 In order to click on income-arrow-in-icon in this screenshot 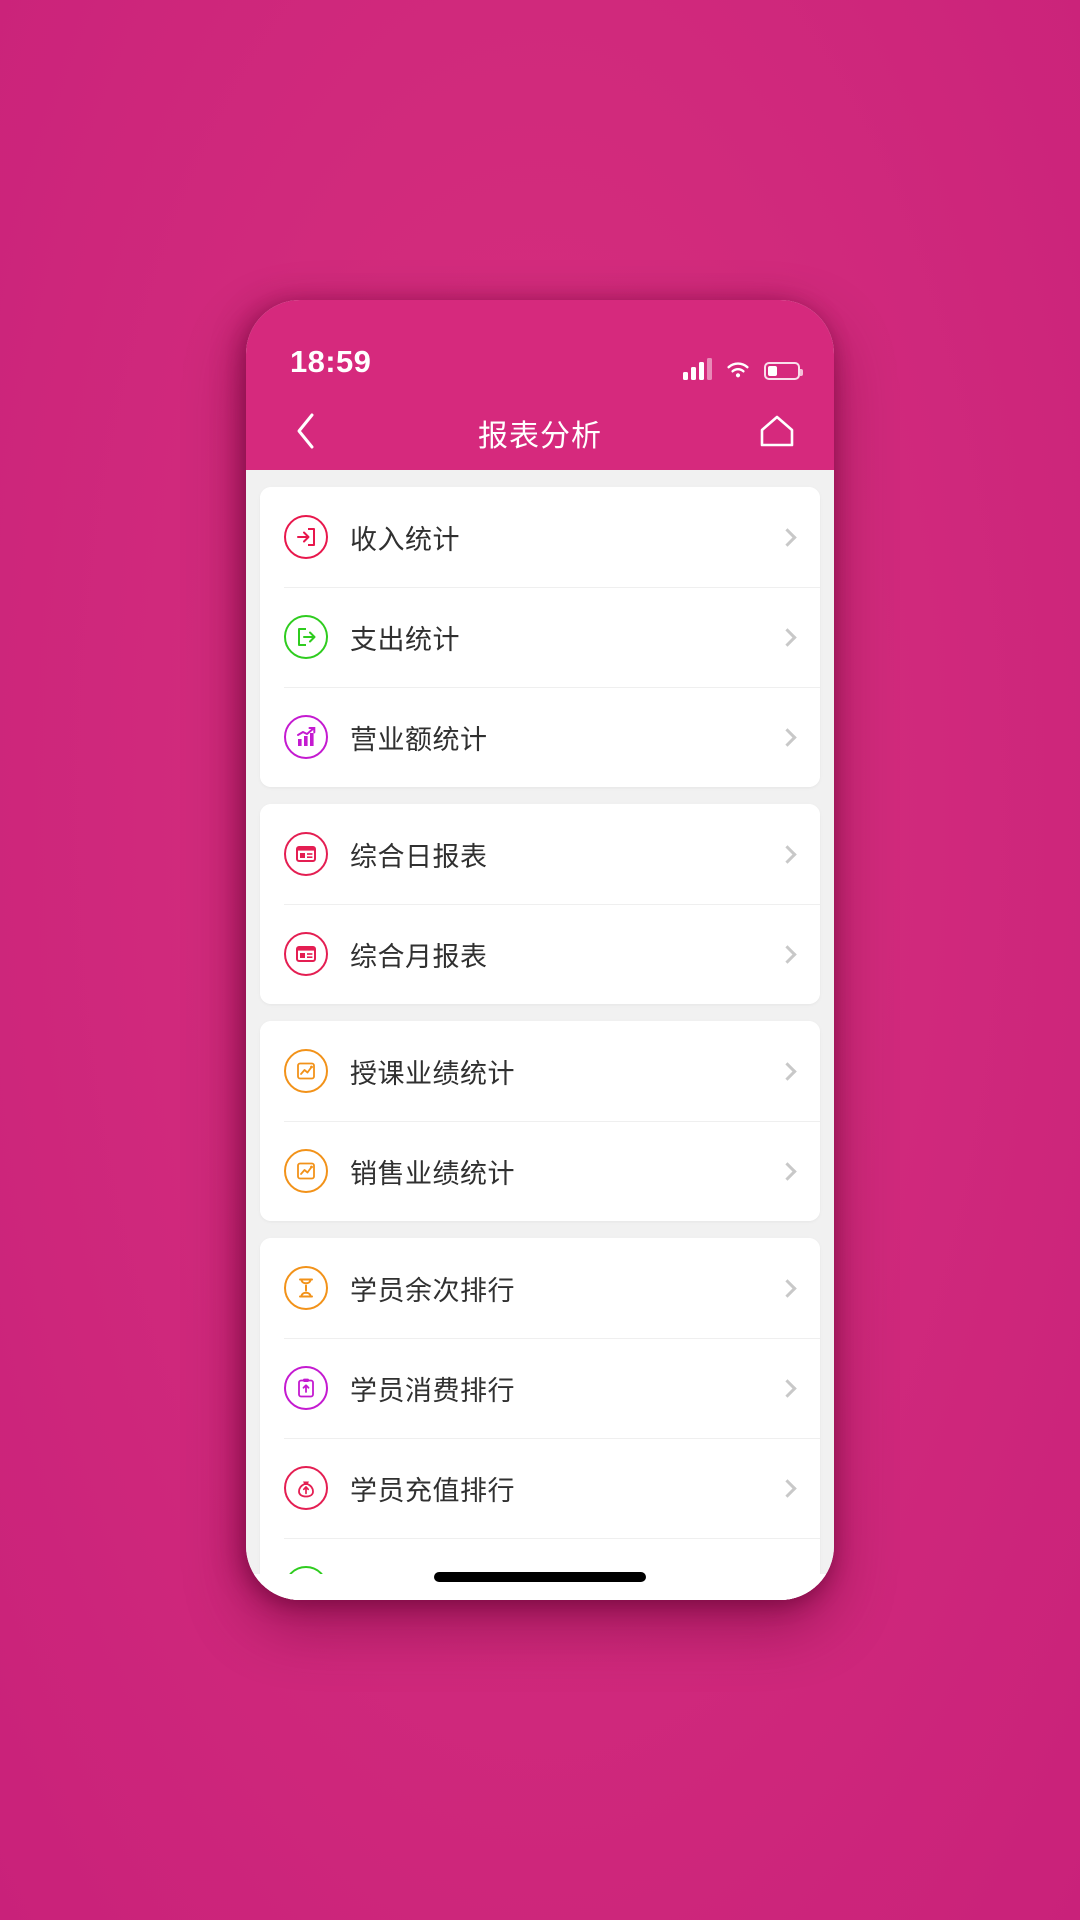, I will do `click(306, 537)`.